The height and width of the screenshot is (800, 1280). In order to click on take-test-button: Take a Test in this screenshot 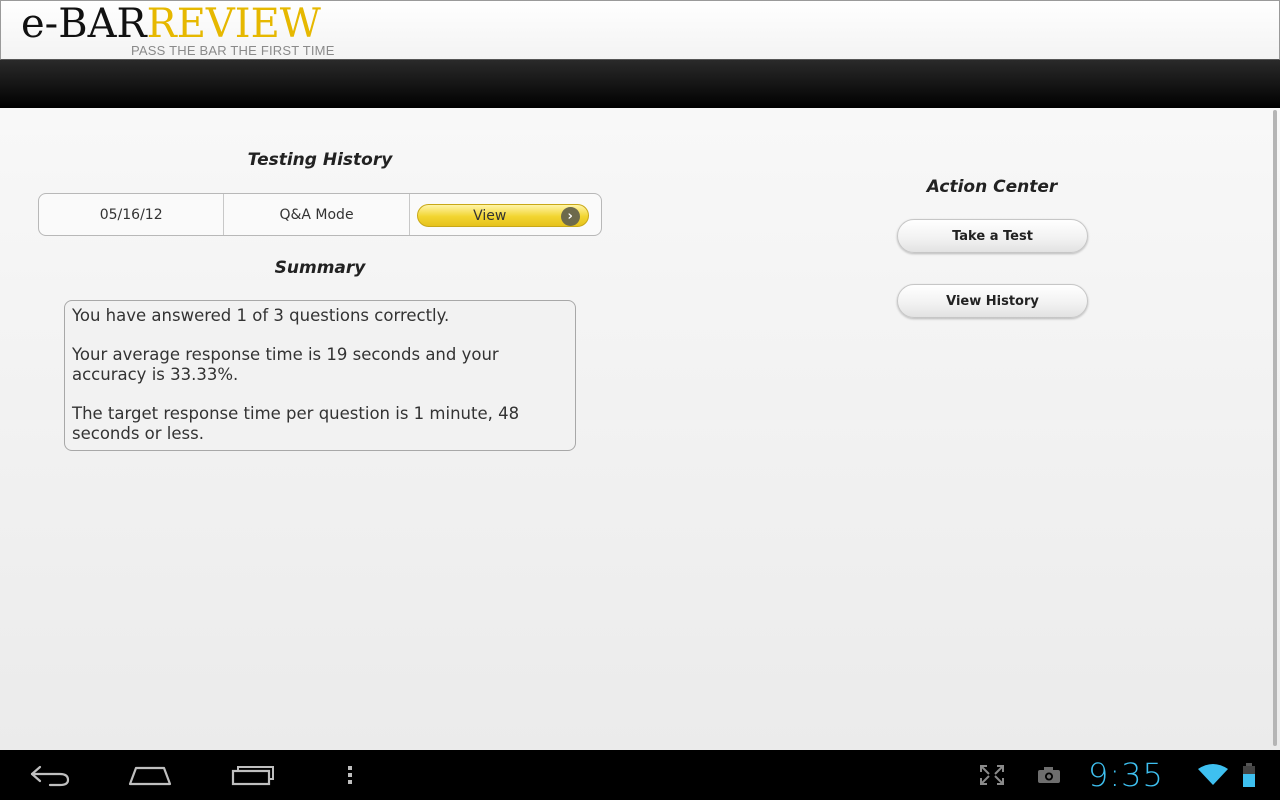, I will do `click(992, 236)`.